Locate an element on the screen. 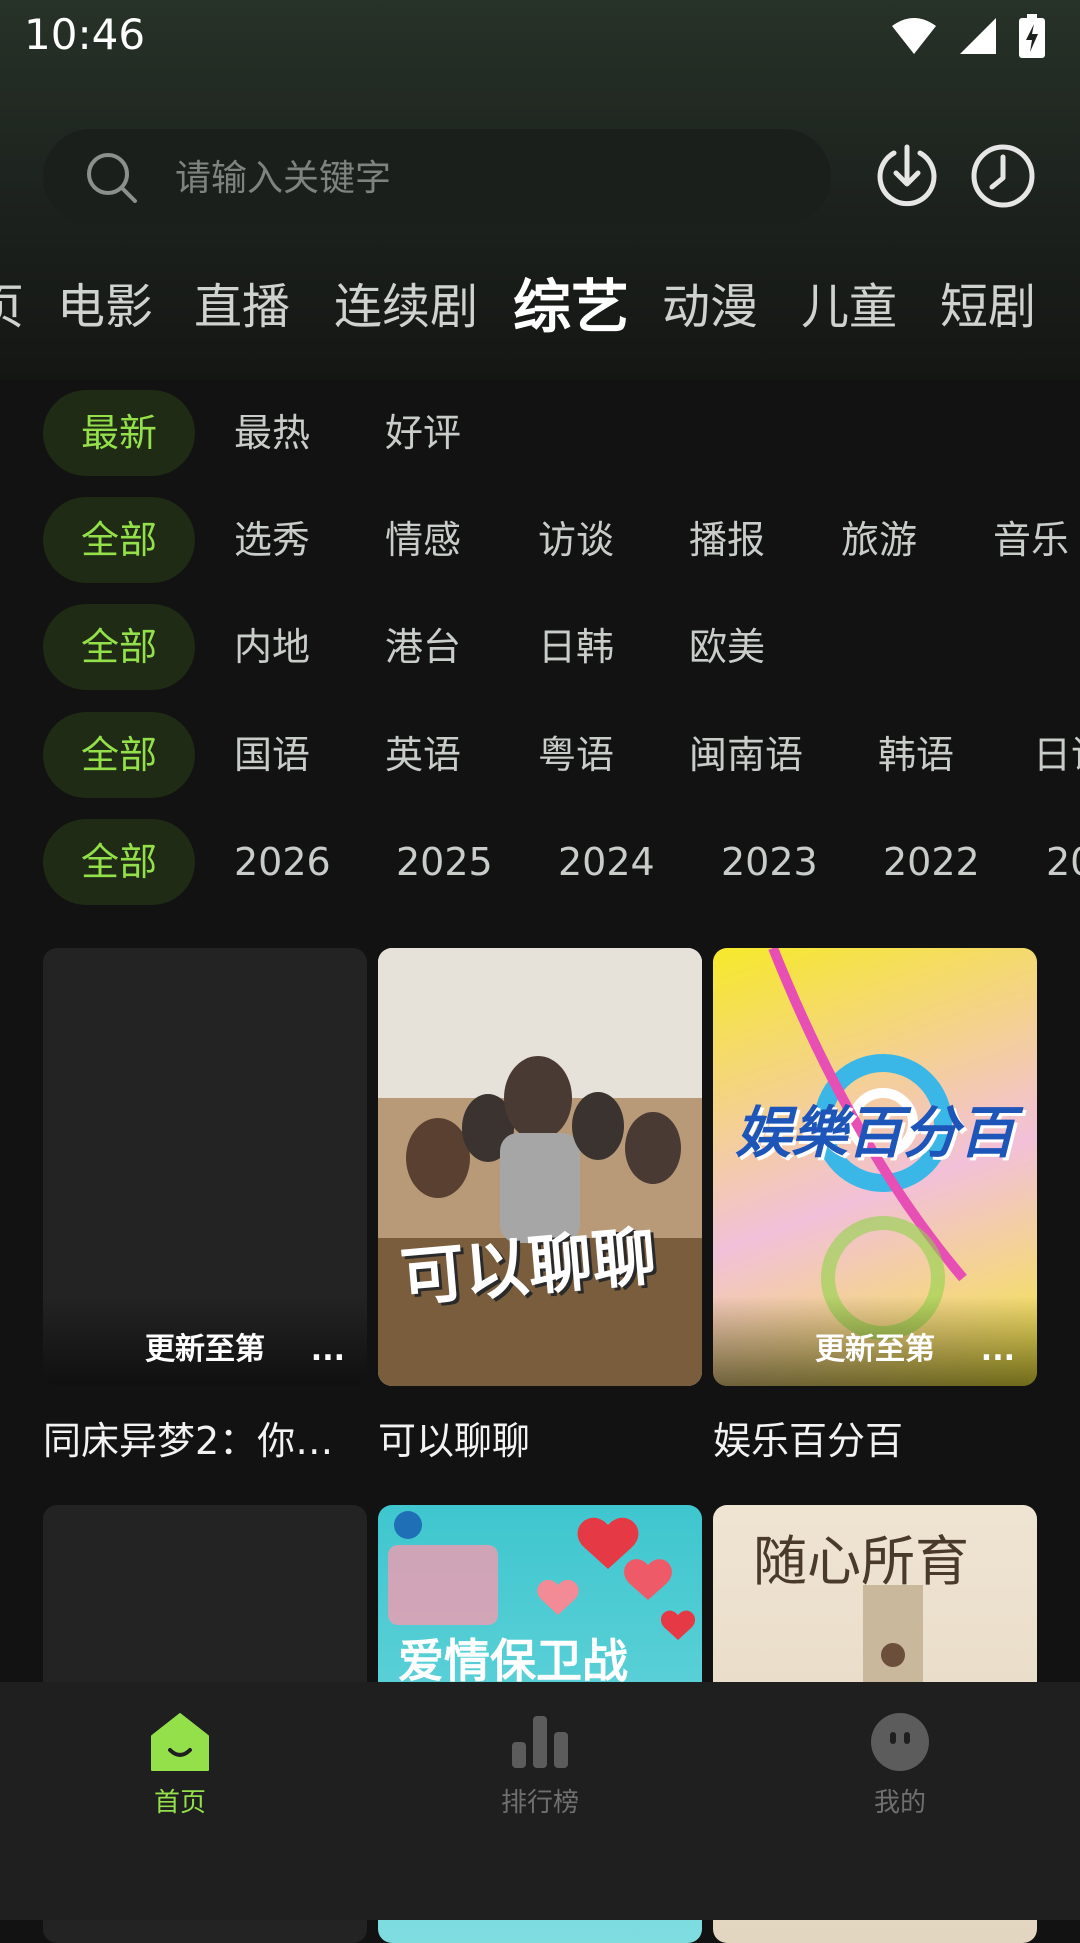  poster-art is located at coordinates (540, 1167).